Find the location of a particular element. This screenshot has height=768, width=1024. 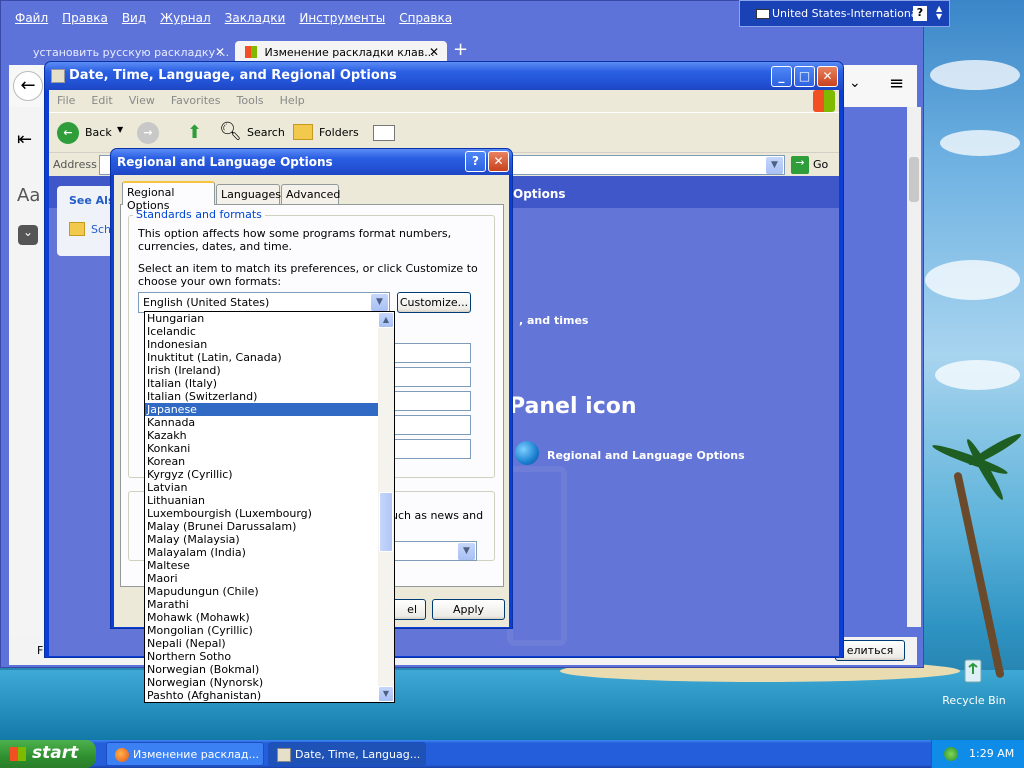

scroll-up-icon: ▲ is located at coordinates (386, 320).